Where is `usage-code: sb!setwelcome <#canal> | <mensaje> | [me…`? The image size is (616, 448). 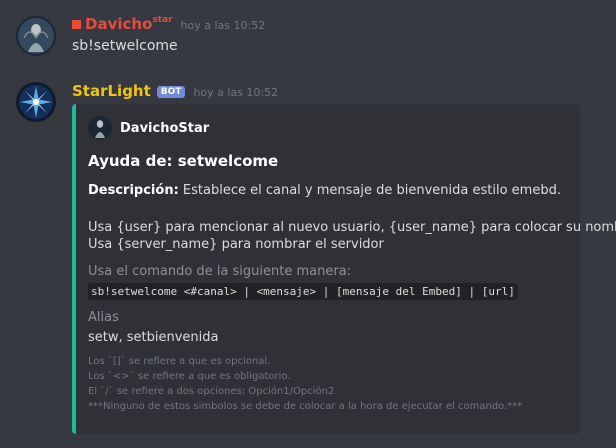 usage-code: sb!setwelcome <#canal> | <mensaje> | [me… is located at coordinates (303, 291).